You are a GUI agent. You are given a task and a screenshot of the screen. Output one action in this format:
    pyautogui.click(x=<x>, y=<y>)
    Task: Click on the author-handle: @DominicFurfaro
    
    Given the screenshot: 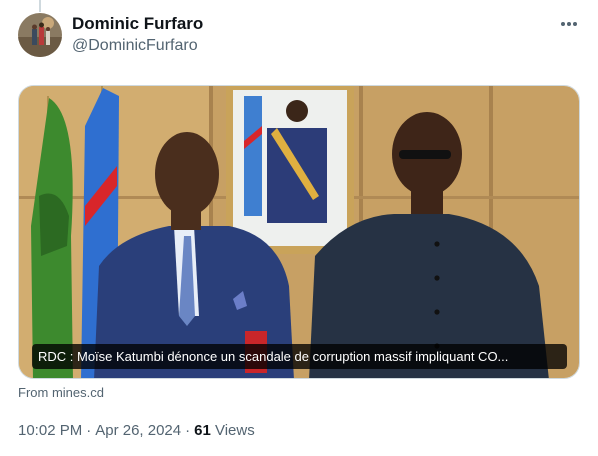 What is the action you would take?
    pyautogui.click(x=137, y=46)
    